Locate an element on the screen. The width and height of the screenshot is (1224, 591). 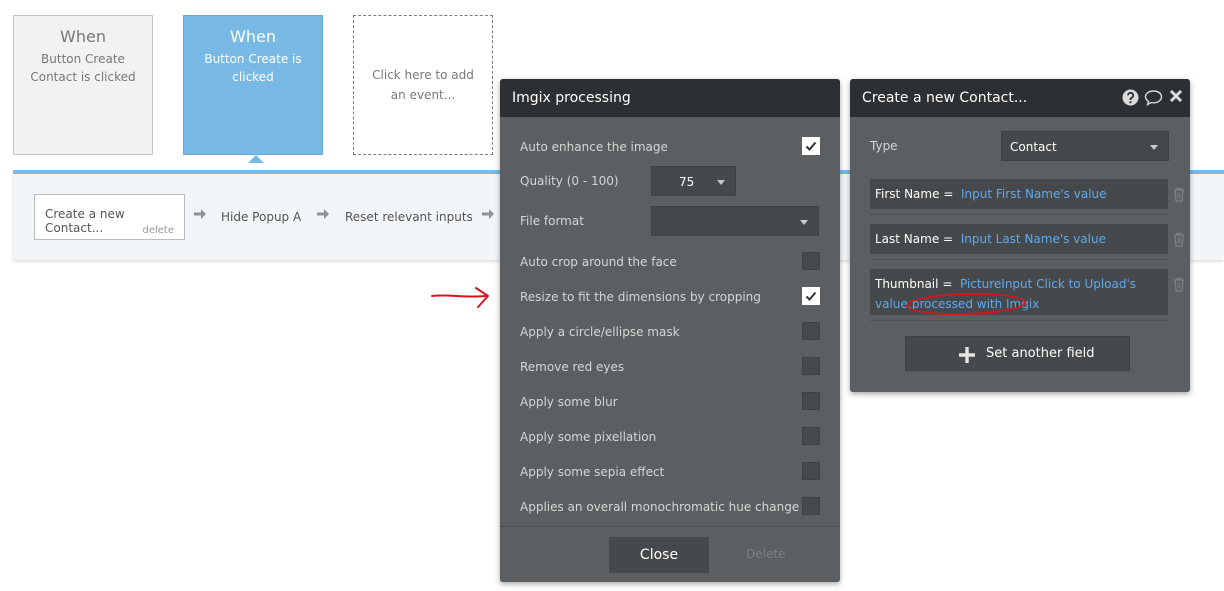
type-select: Contact is located at coordinates (1085, 146).